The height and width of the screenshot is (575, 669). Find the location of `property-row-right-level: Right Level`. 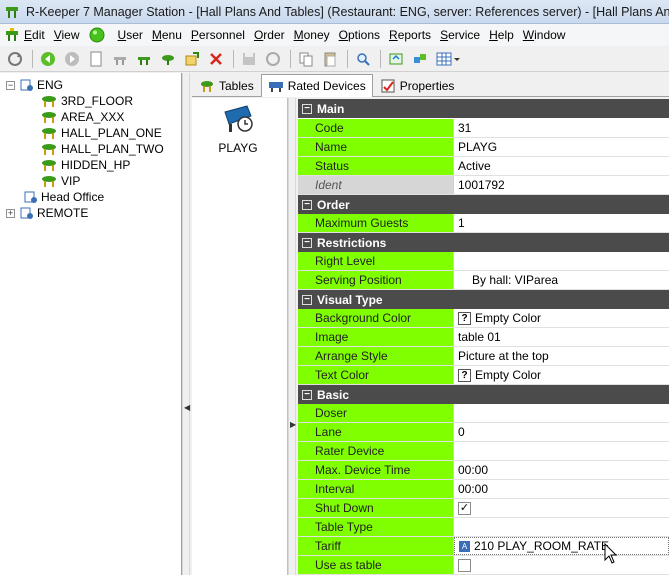

property-row-right-level: Right Level is located at coordinates (483, 261).